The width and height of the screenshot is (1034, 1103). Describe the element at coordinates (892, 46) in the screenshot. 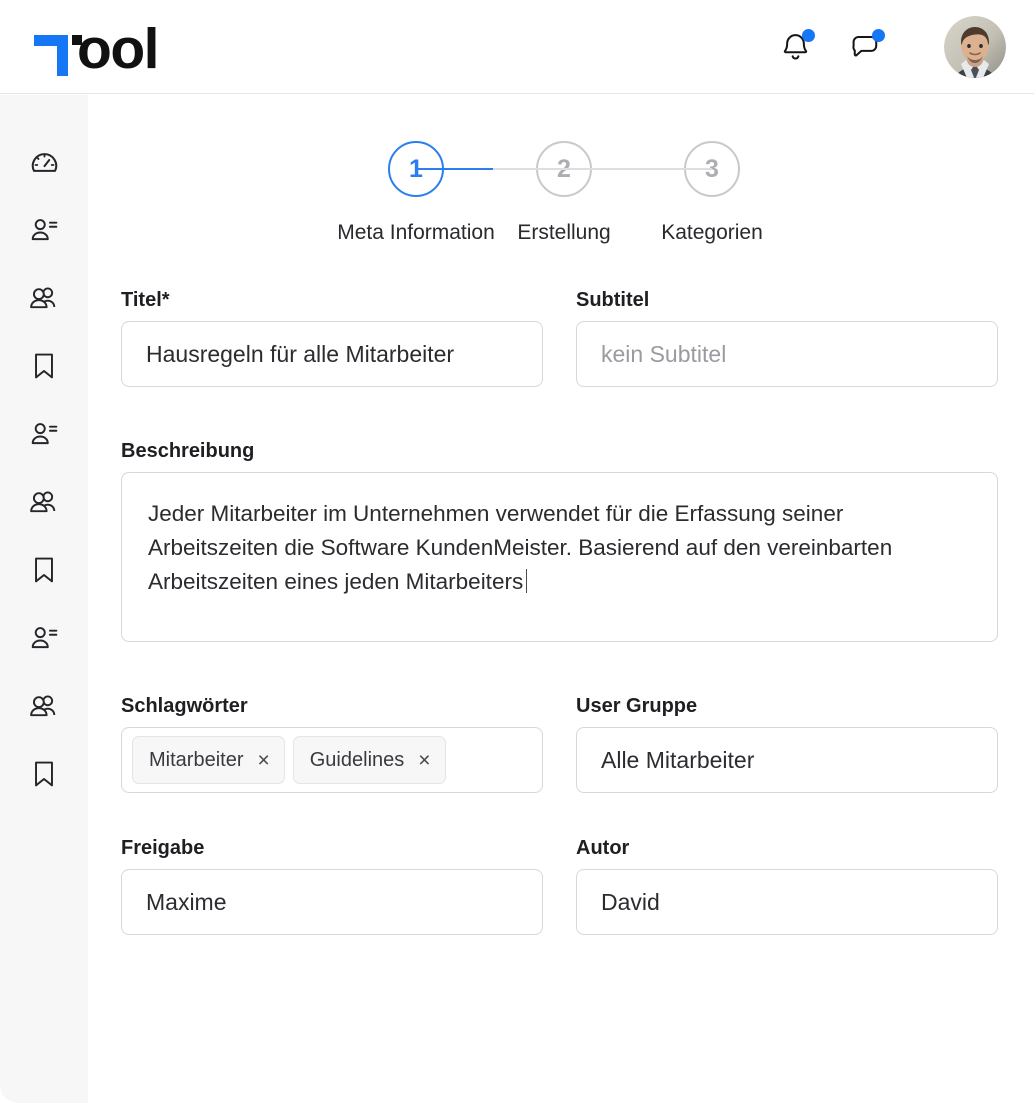

I see `header-actions` at that location.